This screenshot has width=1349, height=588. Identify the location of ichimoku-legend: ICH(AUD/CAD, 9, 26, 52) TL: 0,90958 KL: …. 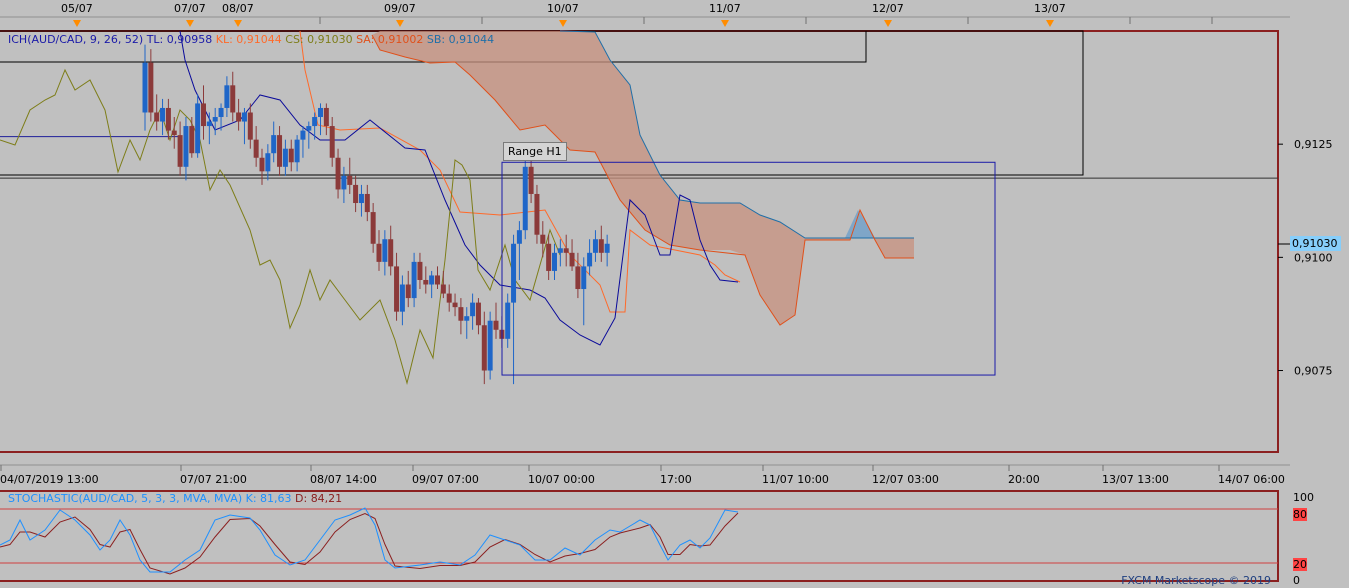
(251, 39).